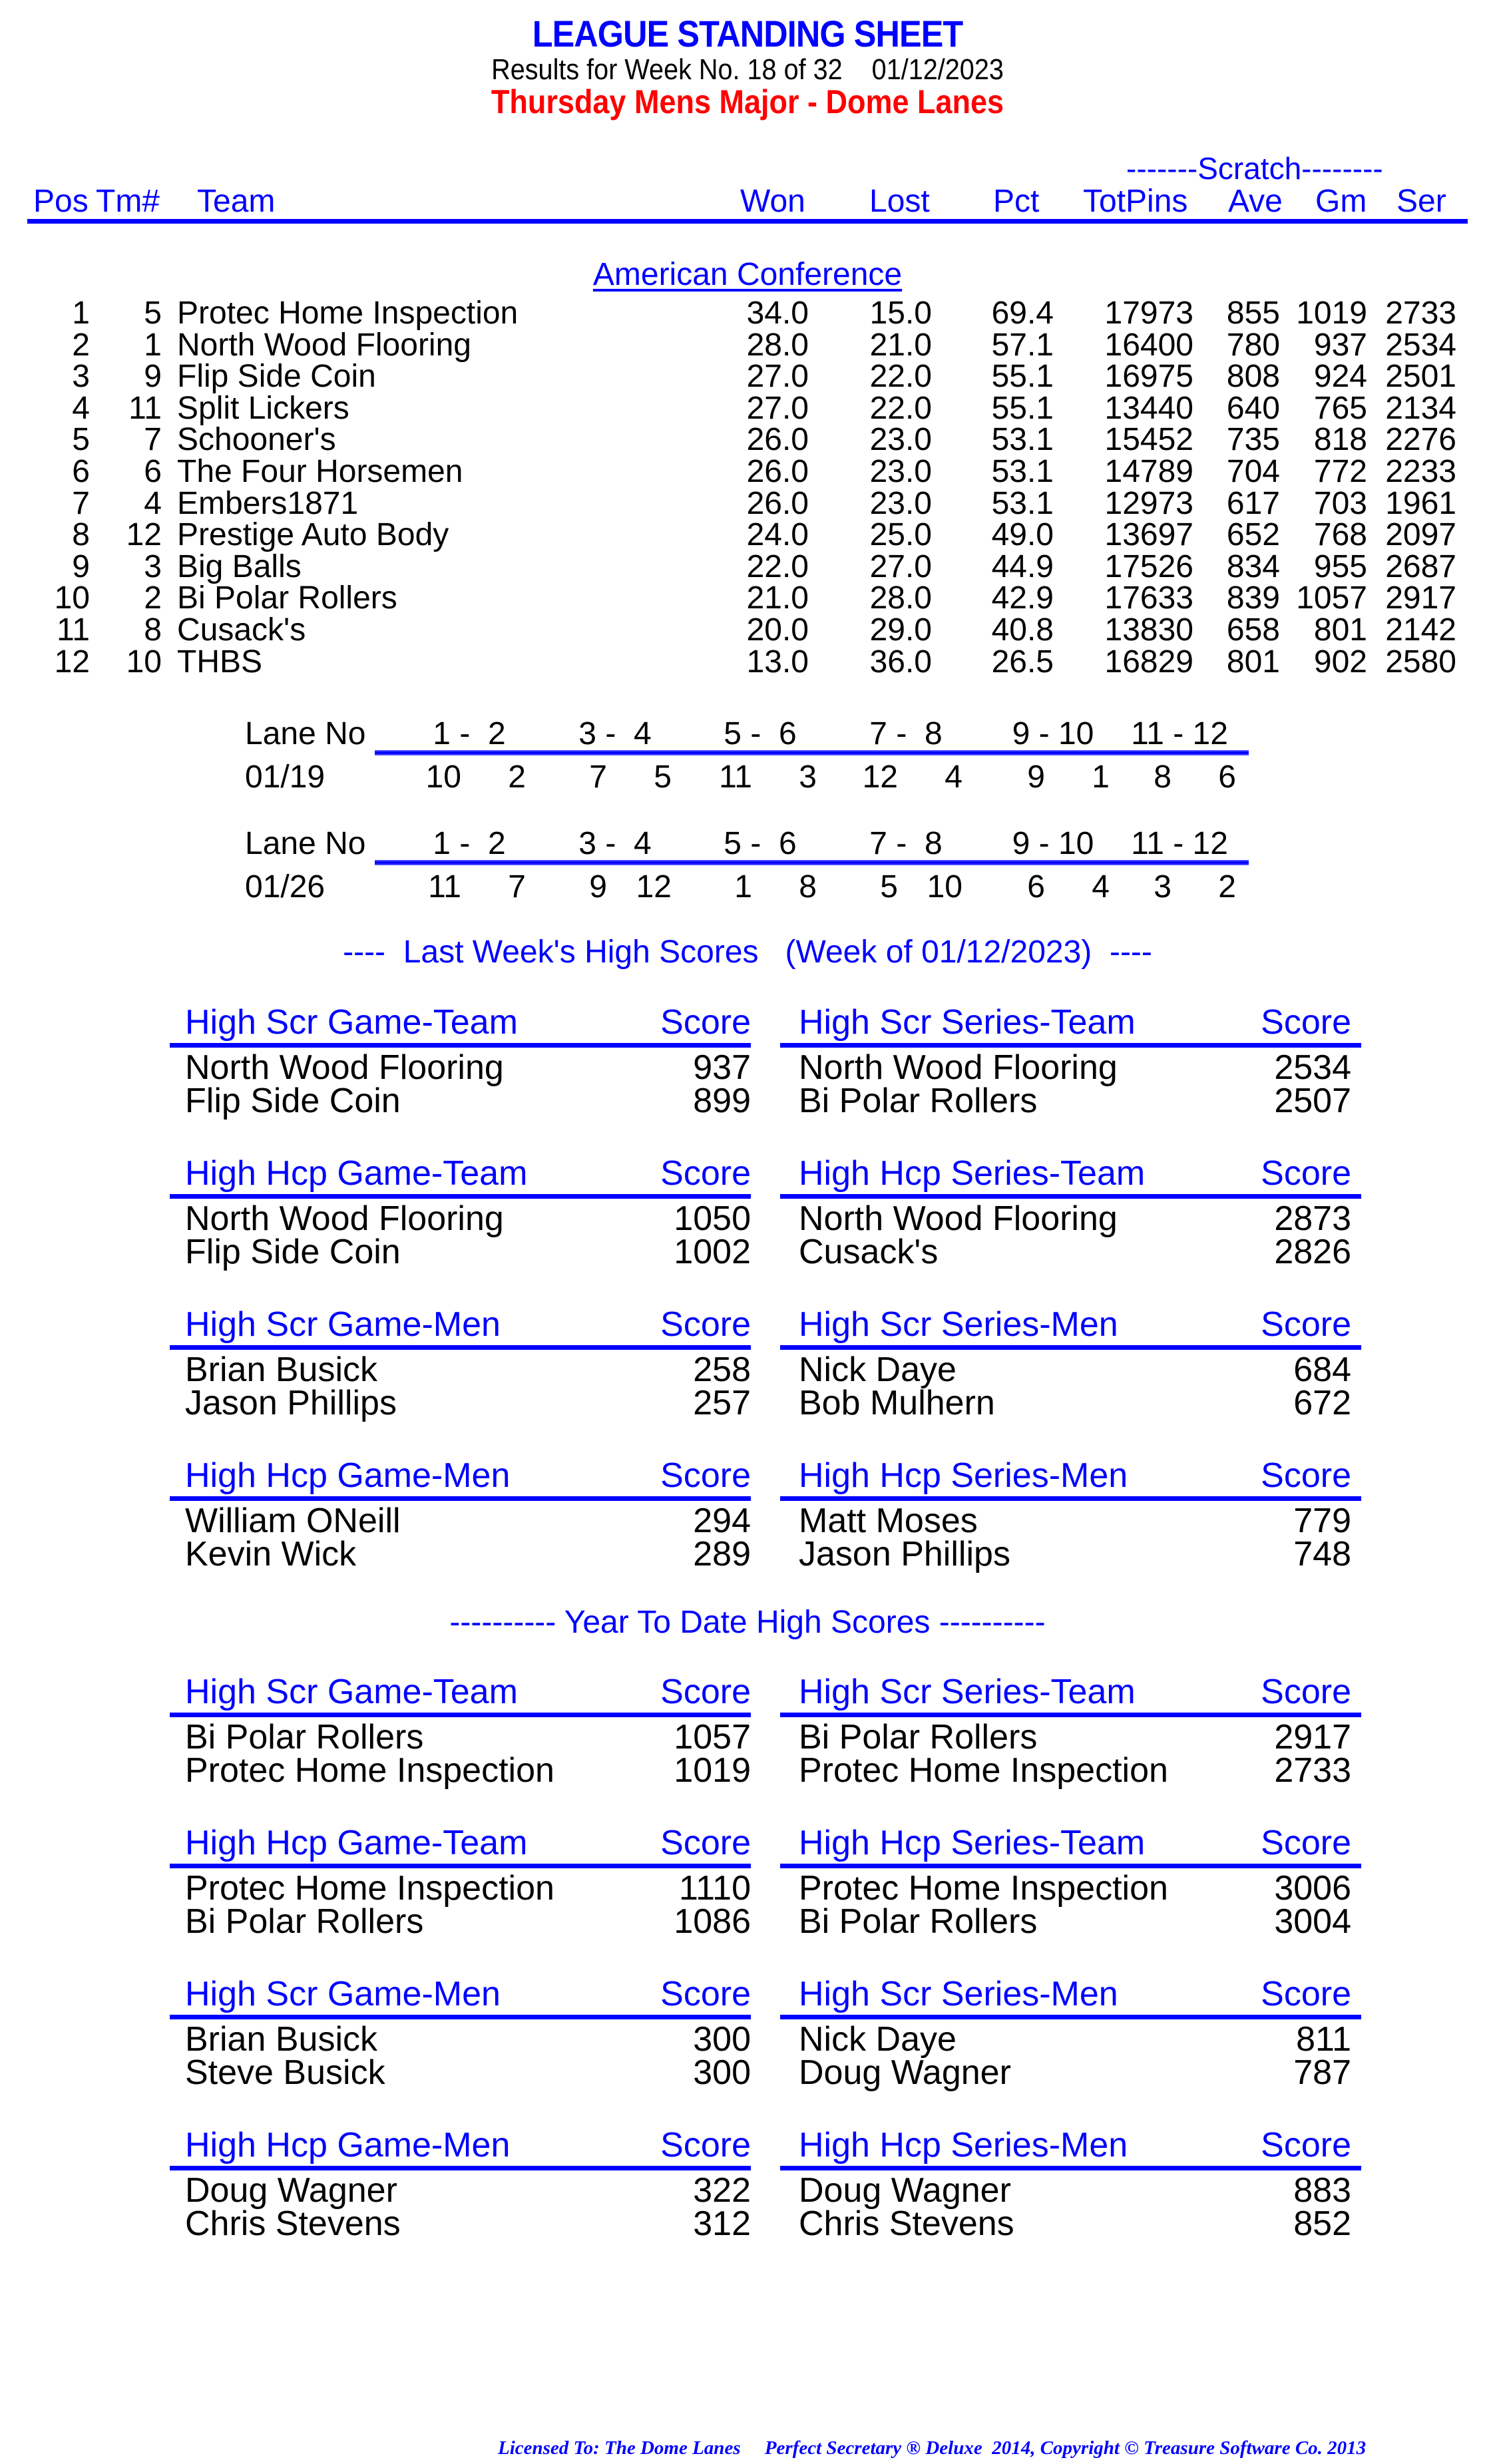  What do you see at coordinates (351, 1692) in the screenshot?
I see `block-title: High Scr Game-Team` at bounding box center [351, 1692].